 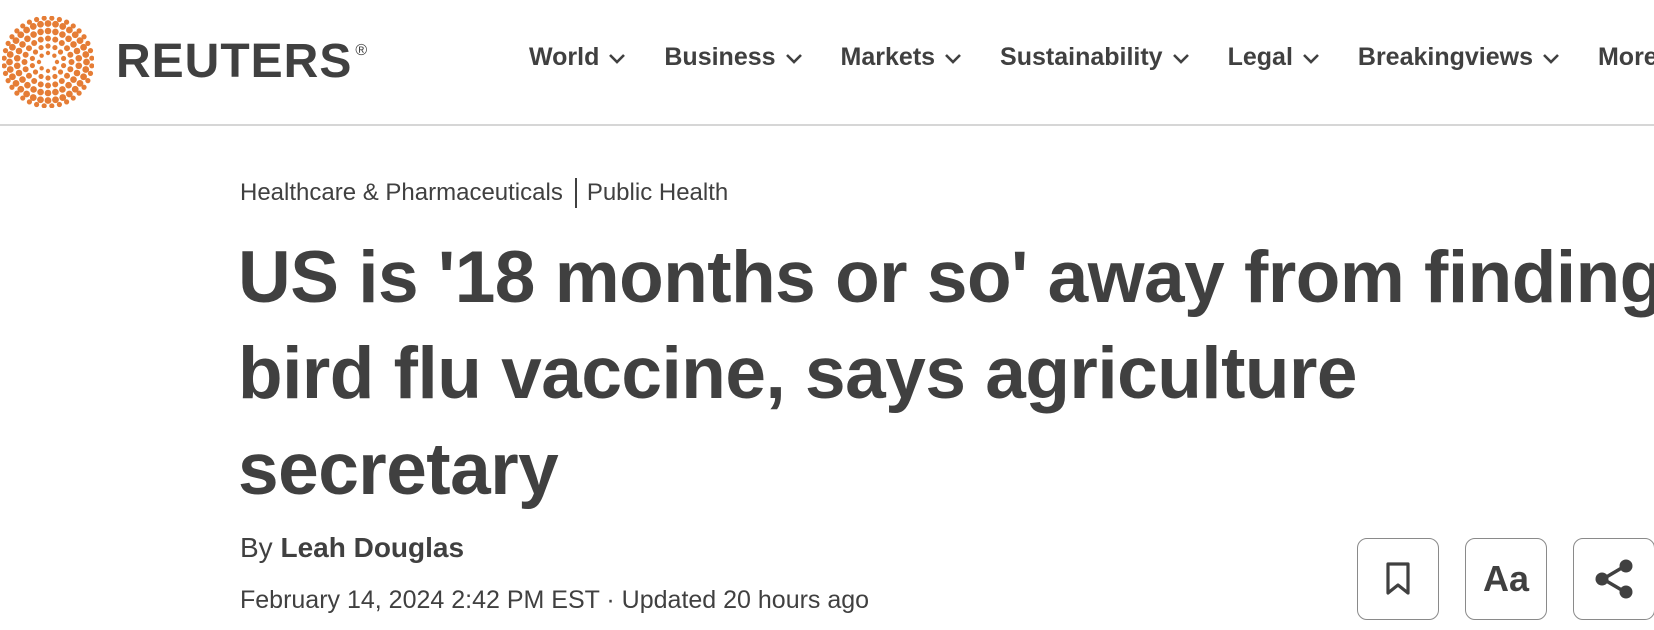 I want to click on nav-item-markets: Markets, so click(x=902, y=57).